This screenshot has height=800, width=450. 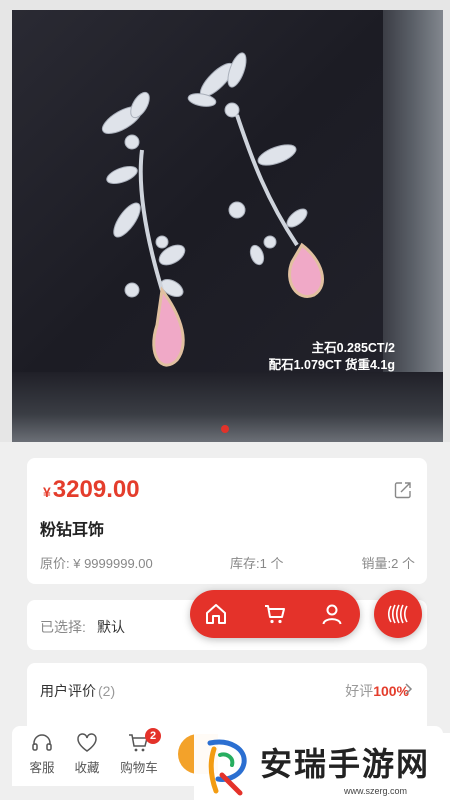 I want to click on waves-icon, so click(x=397, y=614).